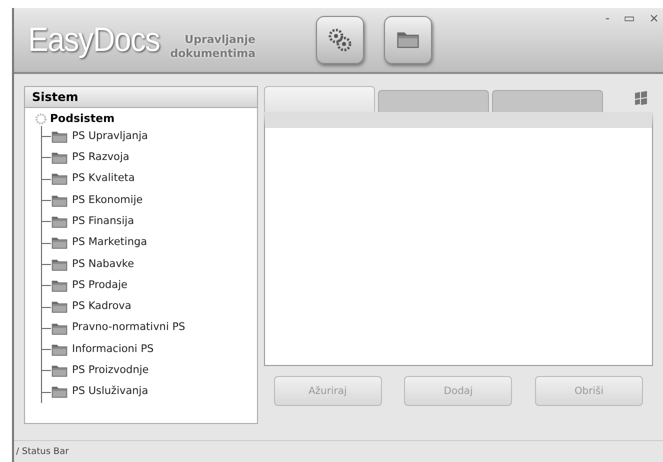 Image resolution: width=663 pixels, height=462 pixels. Describe the element at coordinates (82, 119) in the screenshot. I see `tree-root-label: Podsistem` at that location.